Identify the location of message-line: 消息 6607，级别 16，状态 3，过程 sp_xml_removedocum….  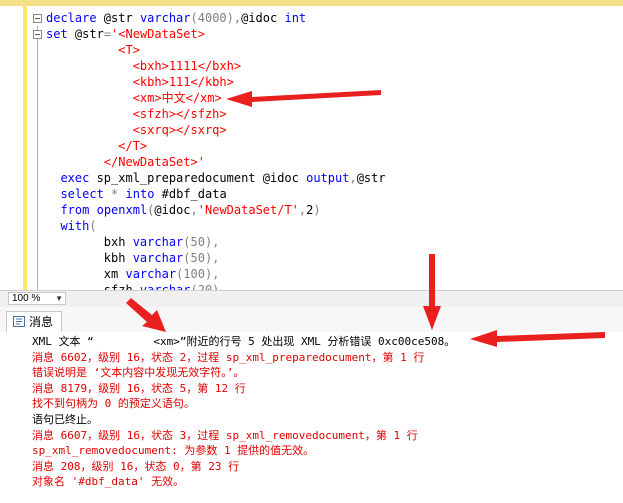
(225, 435).